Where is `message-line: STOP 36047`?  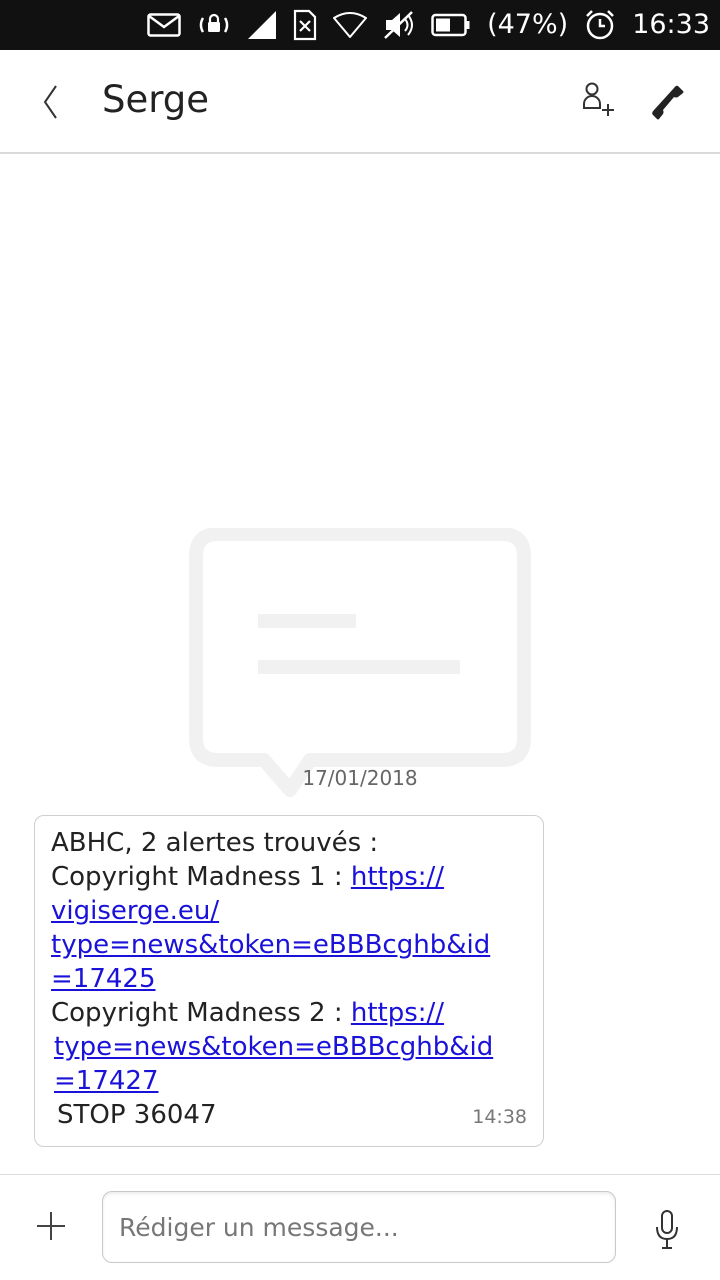
message-line: STOP 36047 is located at coordinates (137, 1115).